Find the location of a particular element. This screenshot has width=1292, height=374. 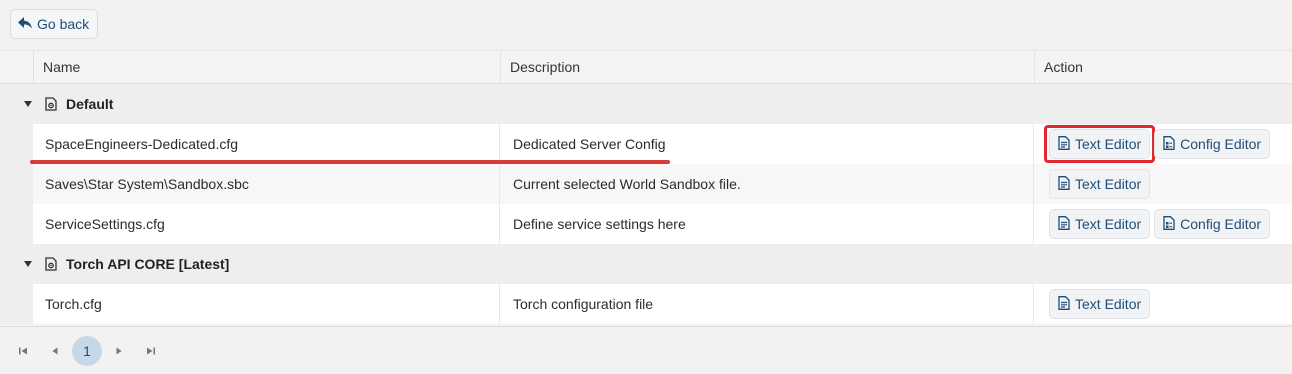

top-toolbar: Go back is located at coordinates (646, 25).